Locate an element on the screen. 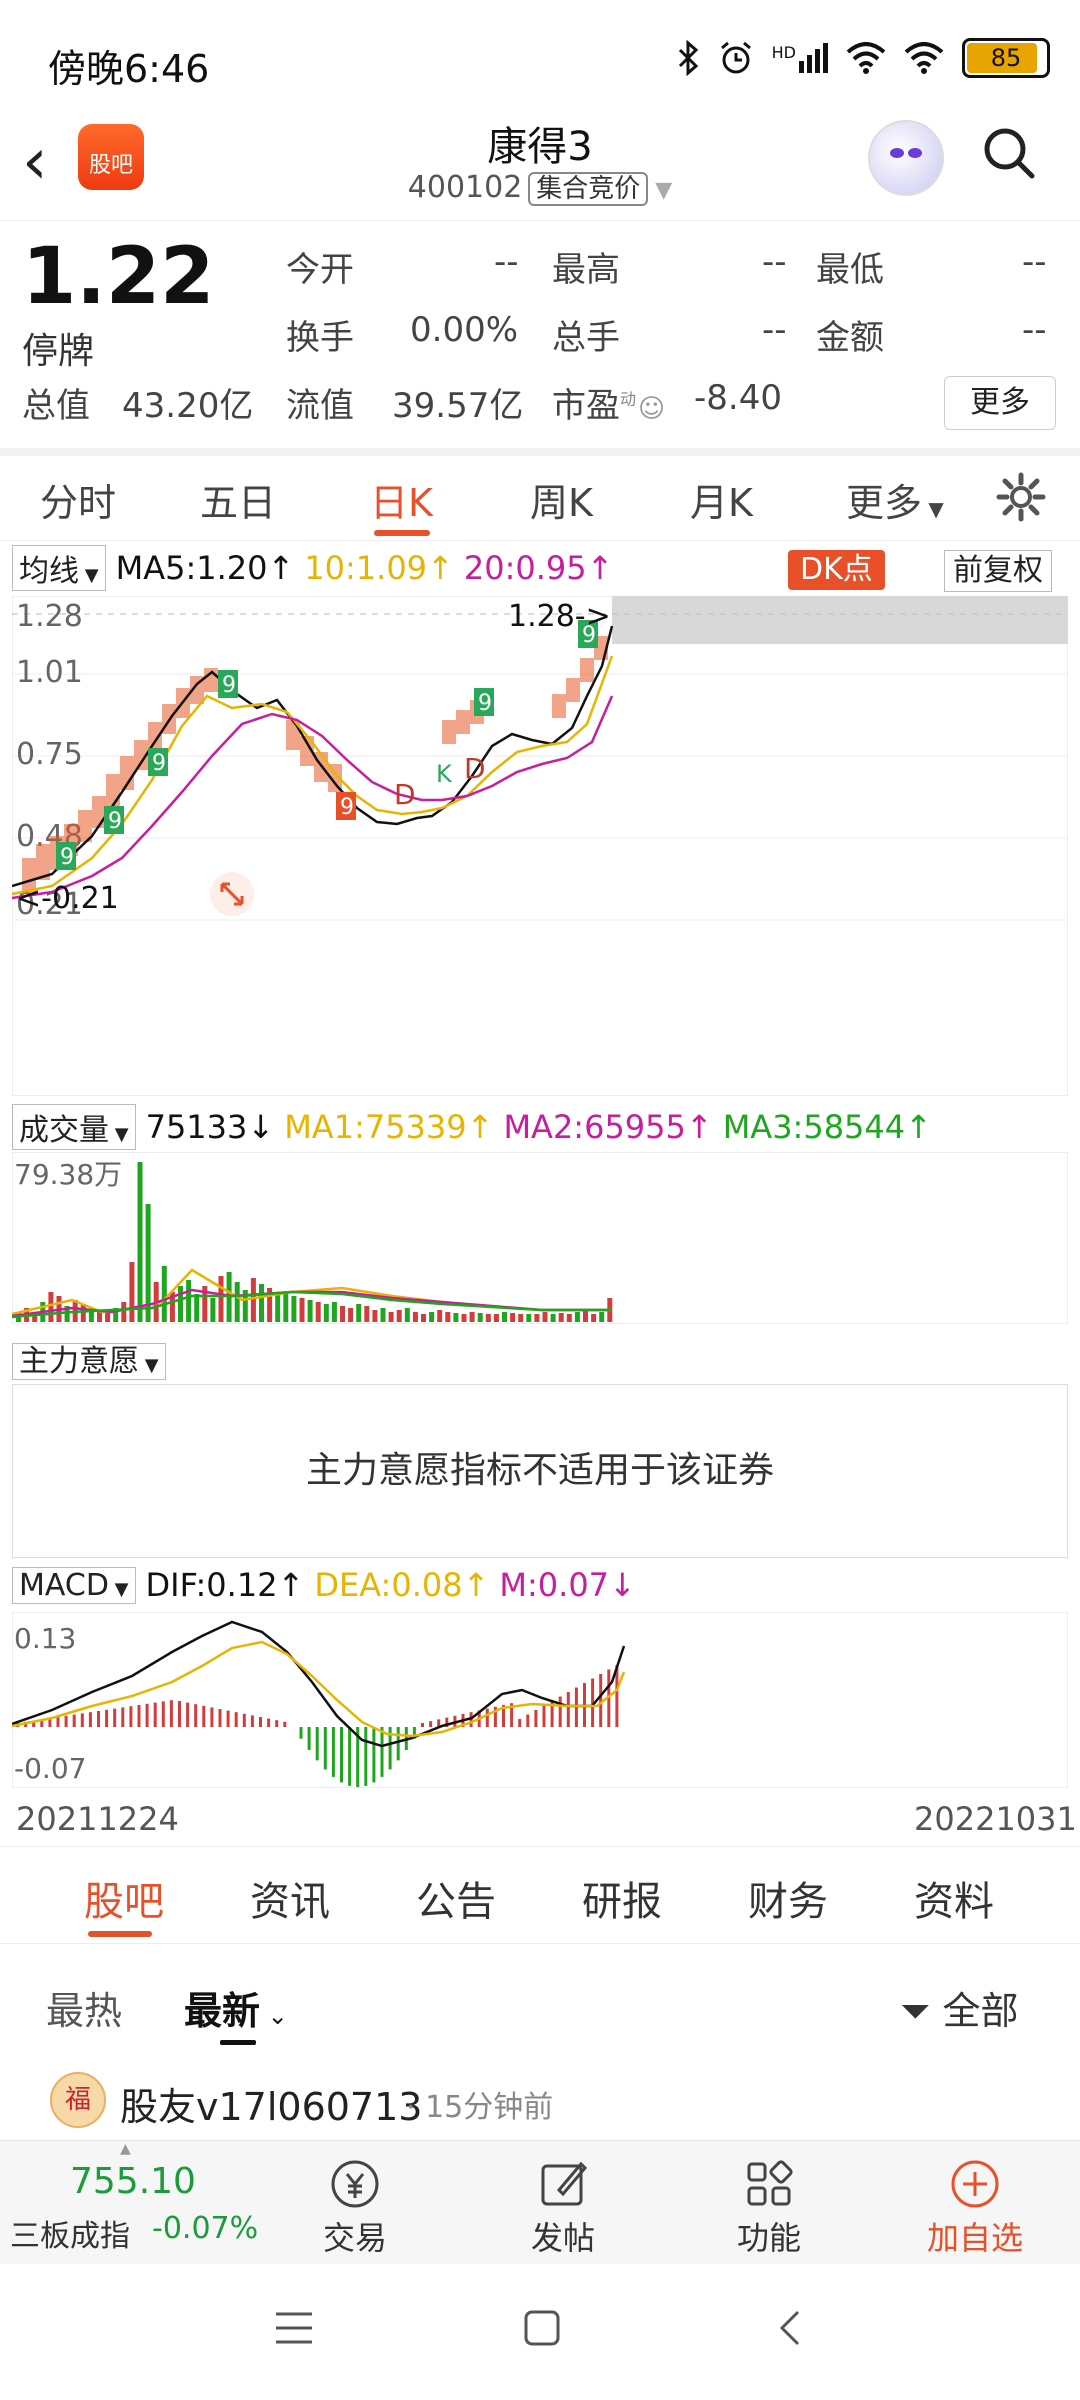  tab-daily-k: 日K is located at coordinates (401, 499).